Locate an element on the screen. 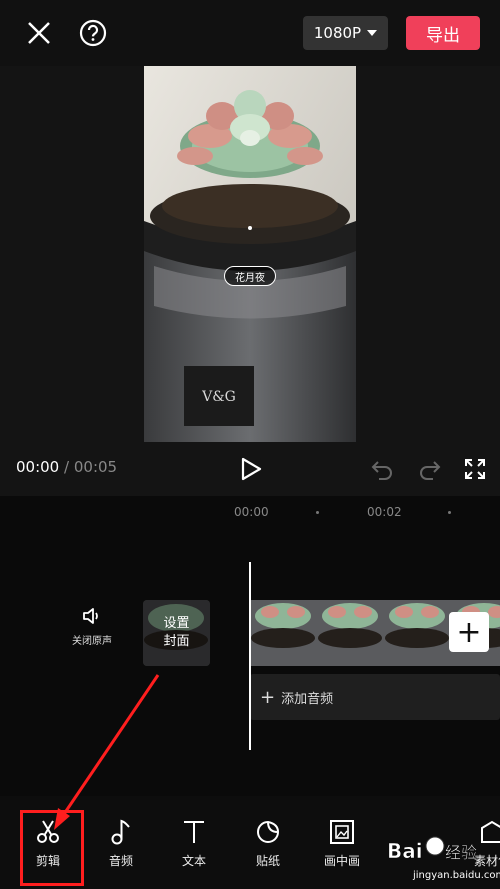 The height and width of the screenshot is (889, 500). undo-button is located at coordinates (382, 469).